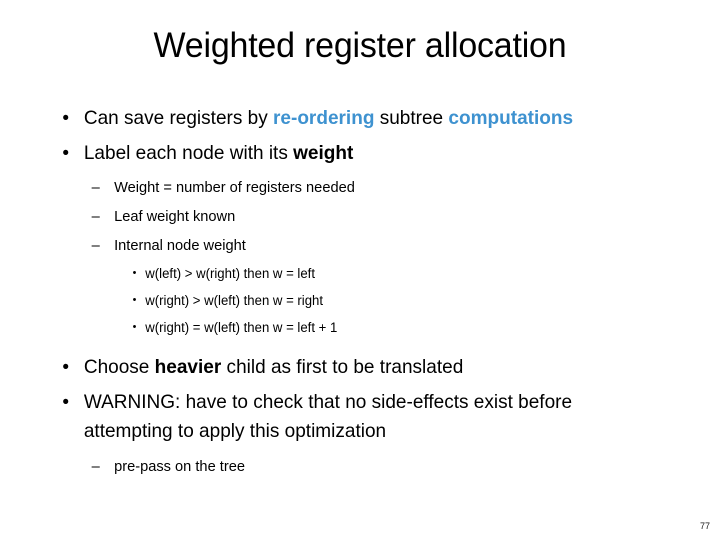  Describe the element at coordinates (351, 327) in the screenshot. I see `sub-sub-bullet-item-rule-equal: • w(right) = w(left) then w = left + 1` at that location.